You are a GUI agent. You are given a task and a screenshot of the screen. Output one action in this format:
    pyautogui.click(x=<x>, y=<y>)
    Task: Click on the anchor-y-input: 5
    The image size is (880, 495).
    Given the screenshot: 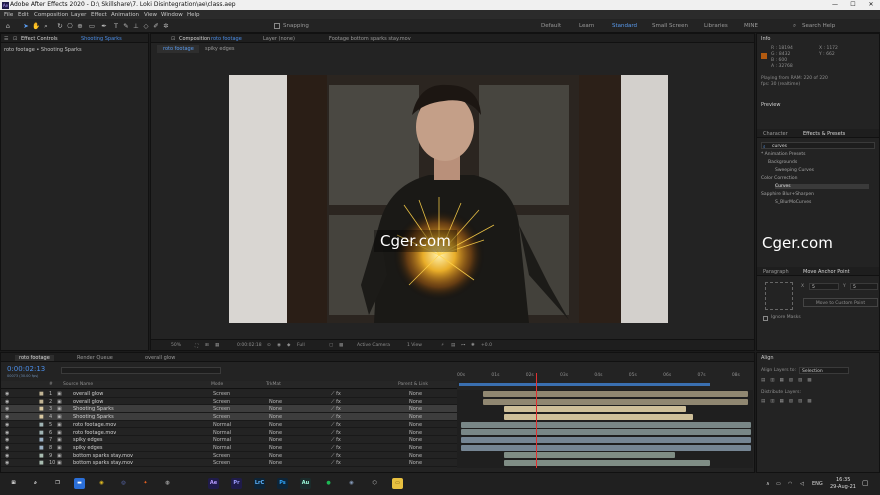 What is the action you would take?
    pyautogui.click(x=864, y=286)
    